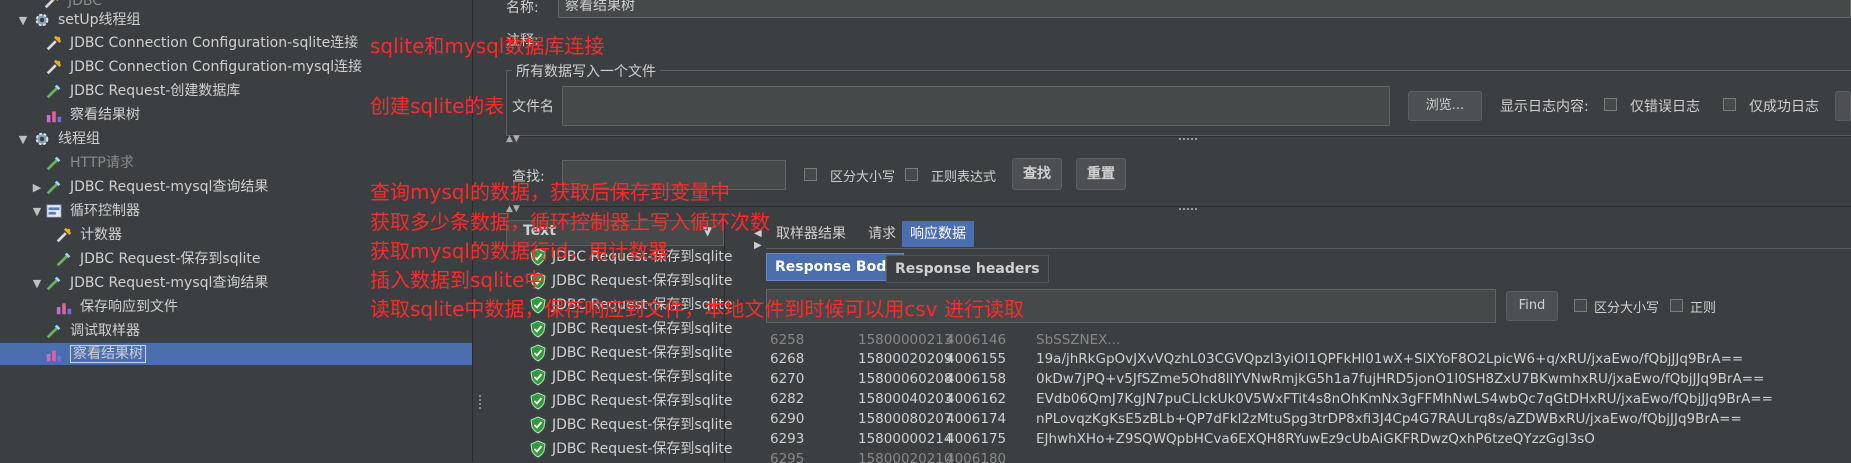 This screenshot has height=463, width=1851. I want to click on tree-item-results-tree-2: 察看结果树, so click(236, 354).